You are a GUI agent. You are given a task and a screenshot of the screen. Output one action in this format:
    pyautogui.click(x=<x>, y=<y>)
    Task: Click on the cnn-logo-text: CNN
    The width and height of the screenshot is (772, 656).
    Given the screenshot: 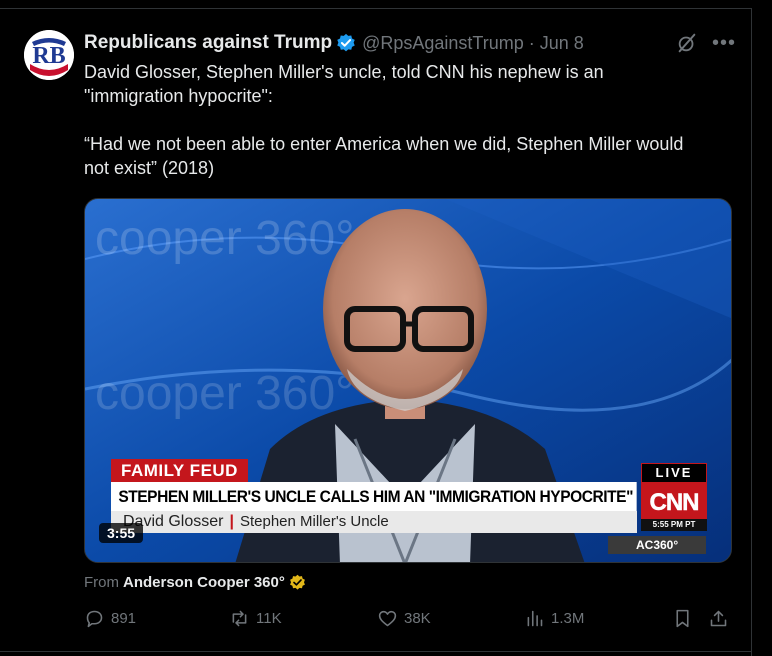 What is the action you would take?
    pyautogui.click(x=674, y=502)
    